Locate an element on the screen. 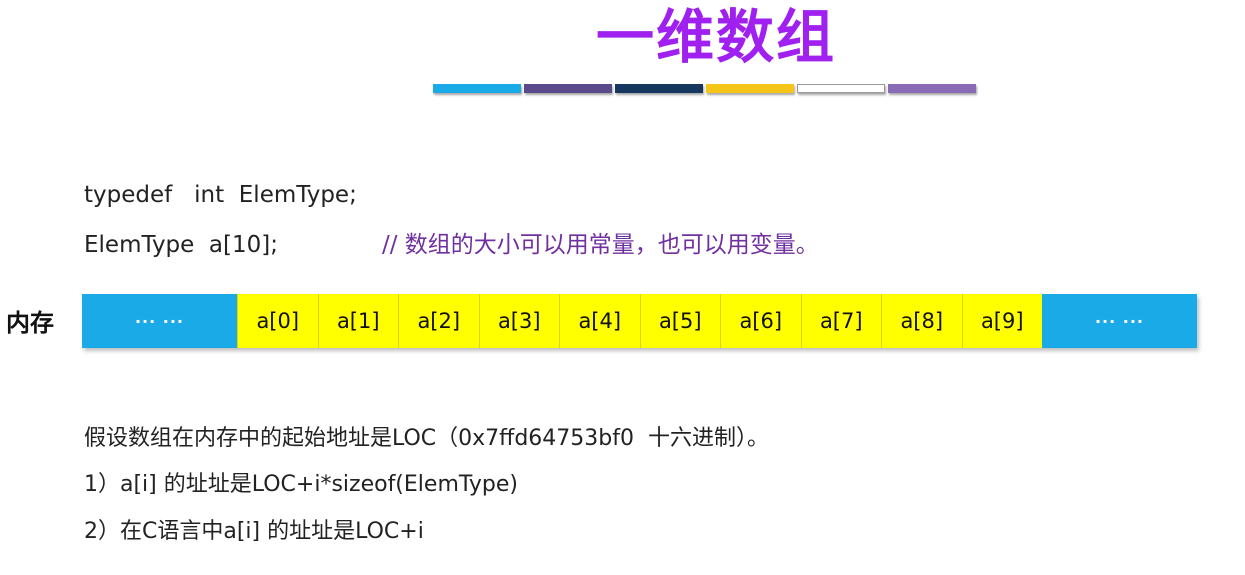  memory-ellipsis-right: ··· ··· is located at coordinates (1119, 321).